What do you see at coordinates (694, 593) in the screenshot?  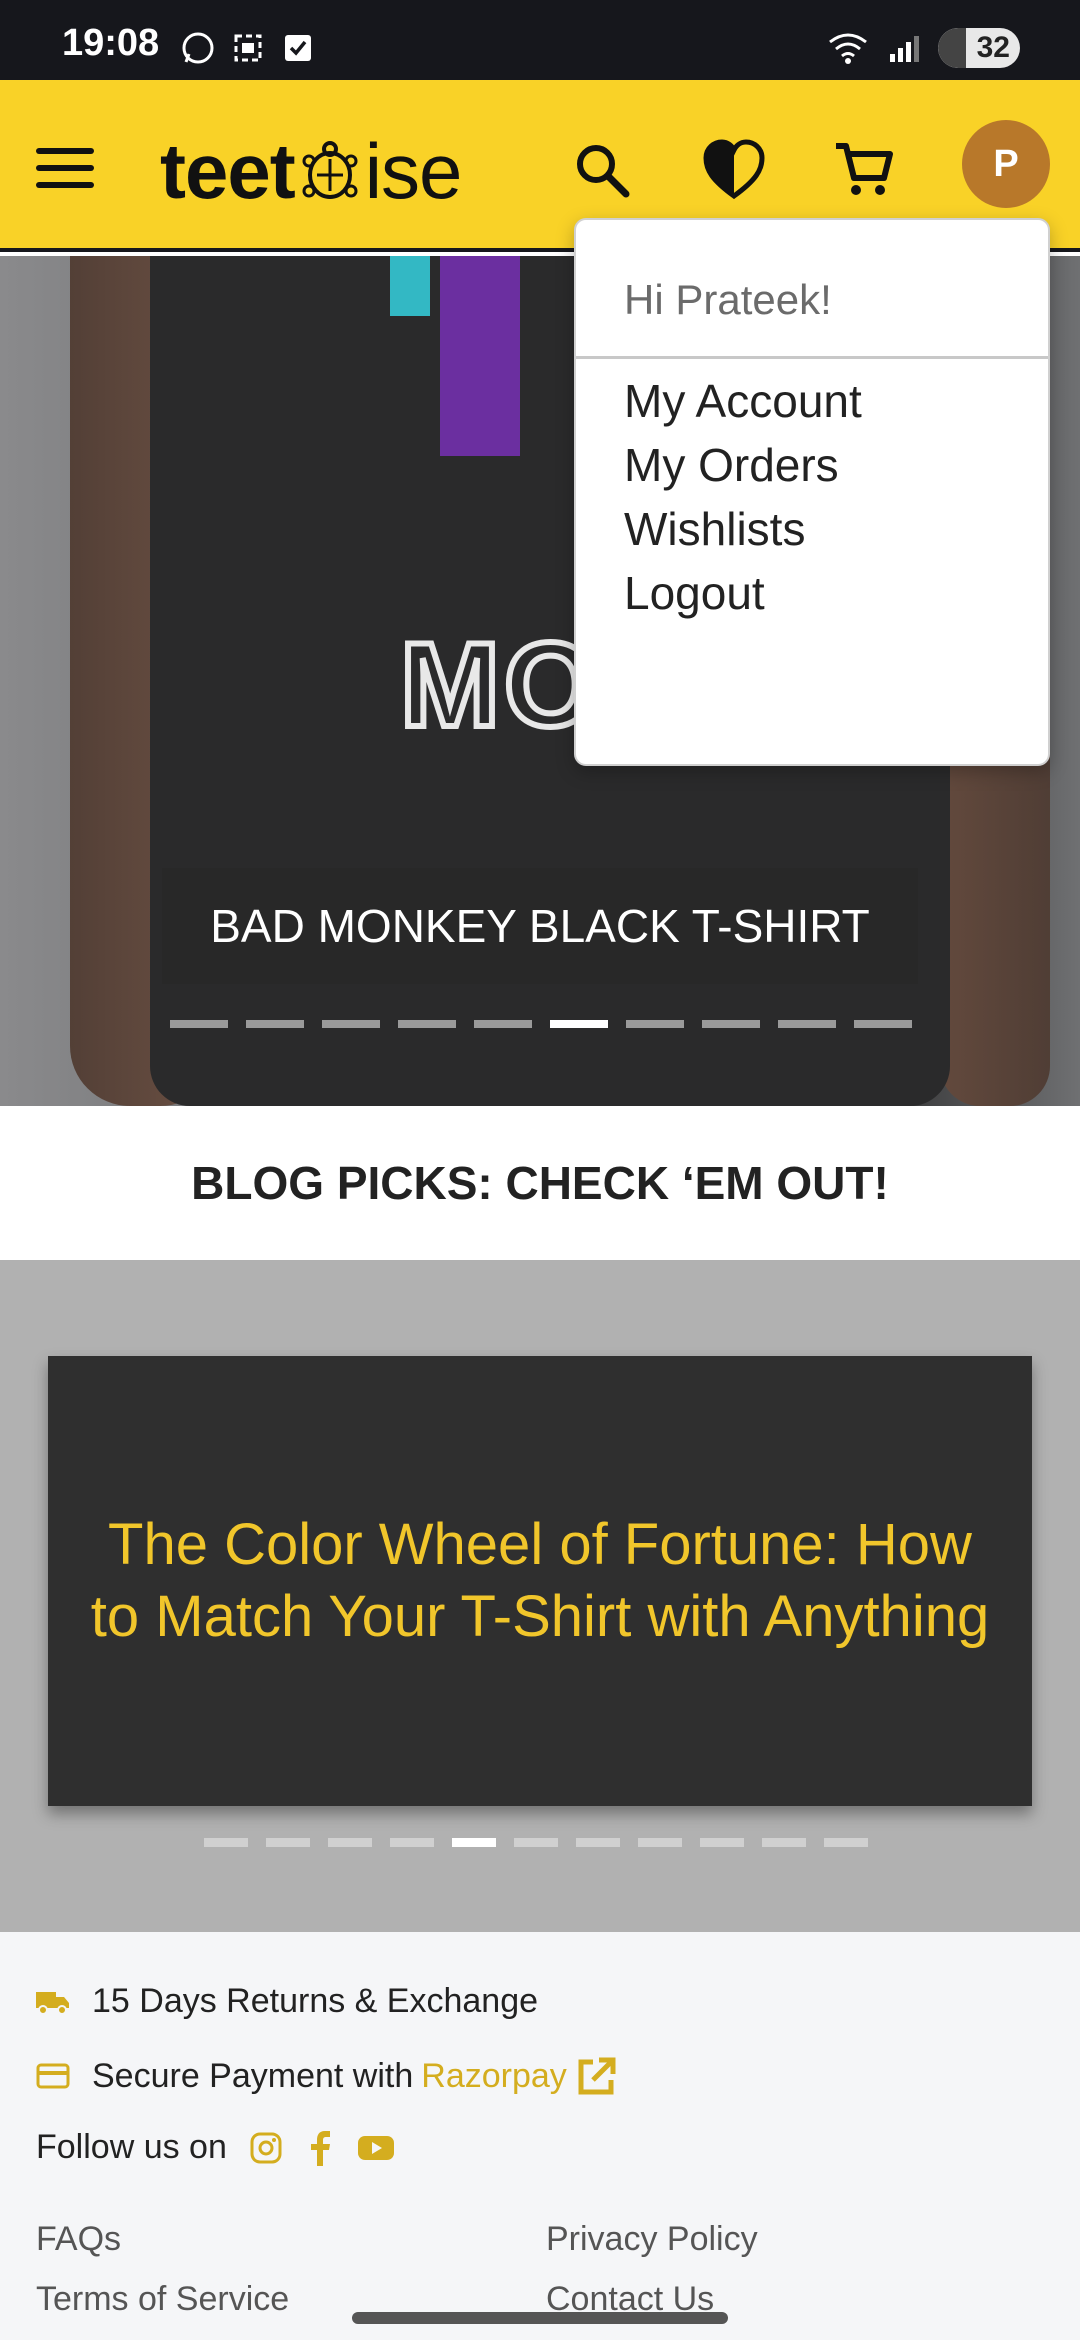 I see `menu-item-logout: Logout` at bounding box center [694, 593].